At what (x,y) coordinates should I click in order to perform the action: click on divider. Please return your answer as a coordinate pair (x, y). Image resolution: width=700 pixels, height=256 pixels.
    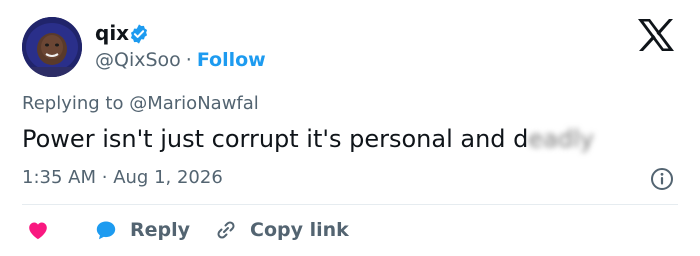
    Looking at the image, I should click on (350, 204).